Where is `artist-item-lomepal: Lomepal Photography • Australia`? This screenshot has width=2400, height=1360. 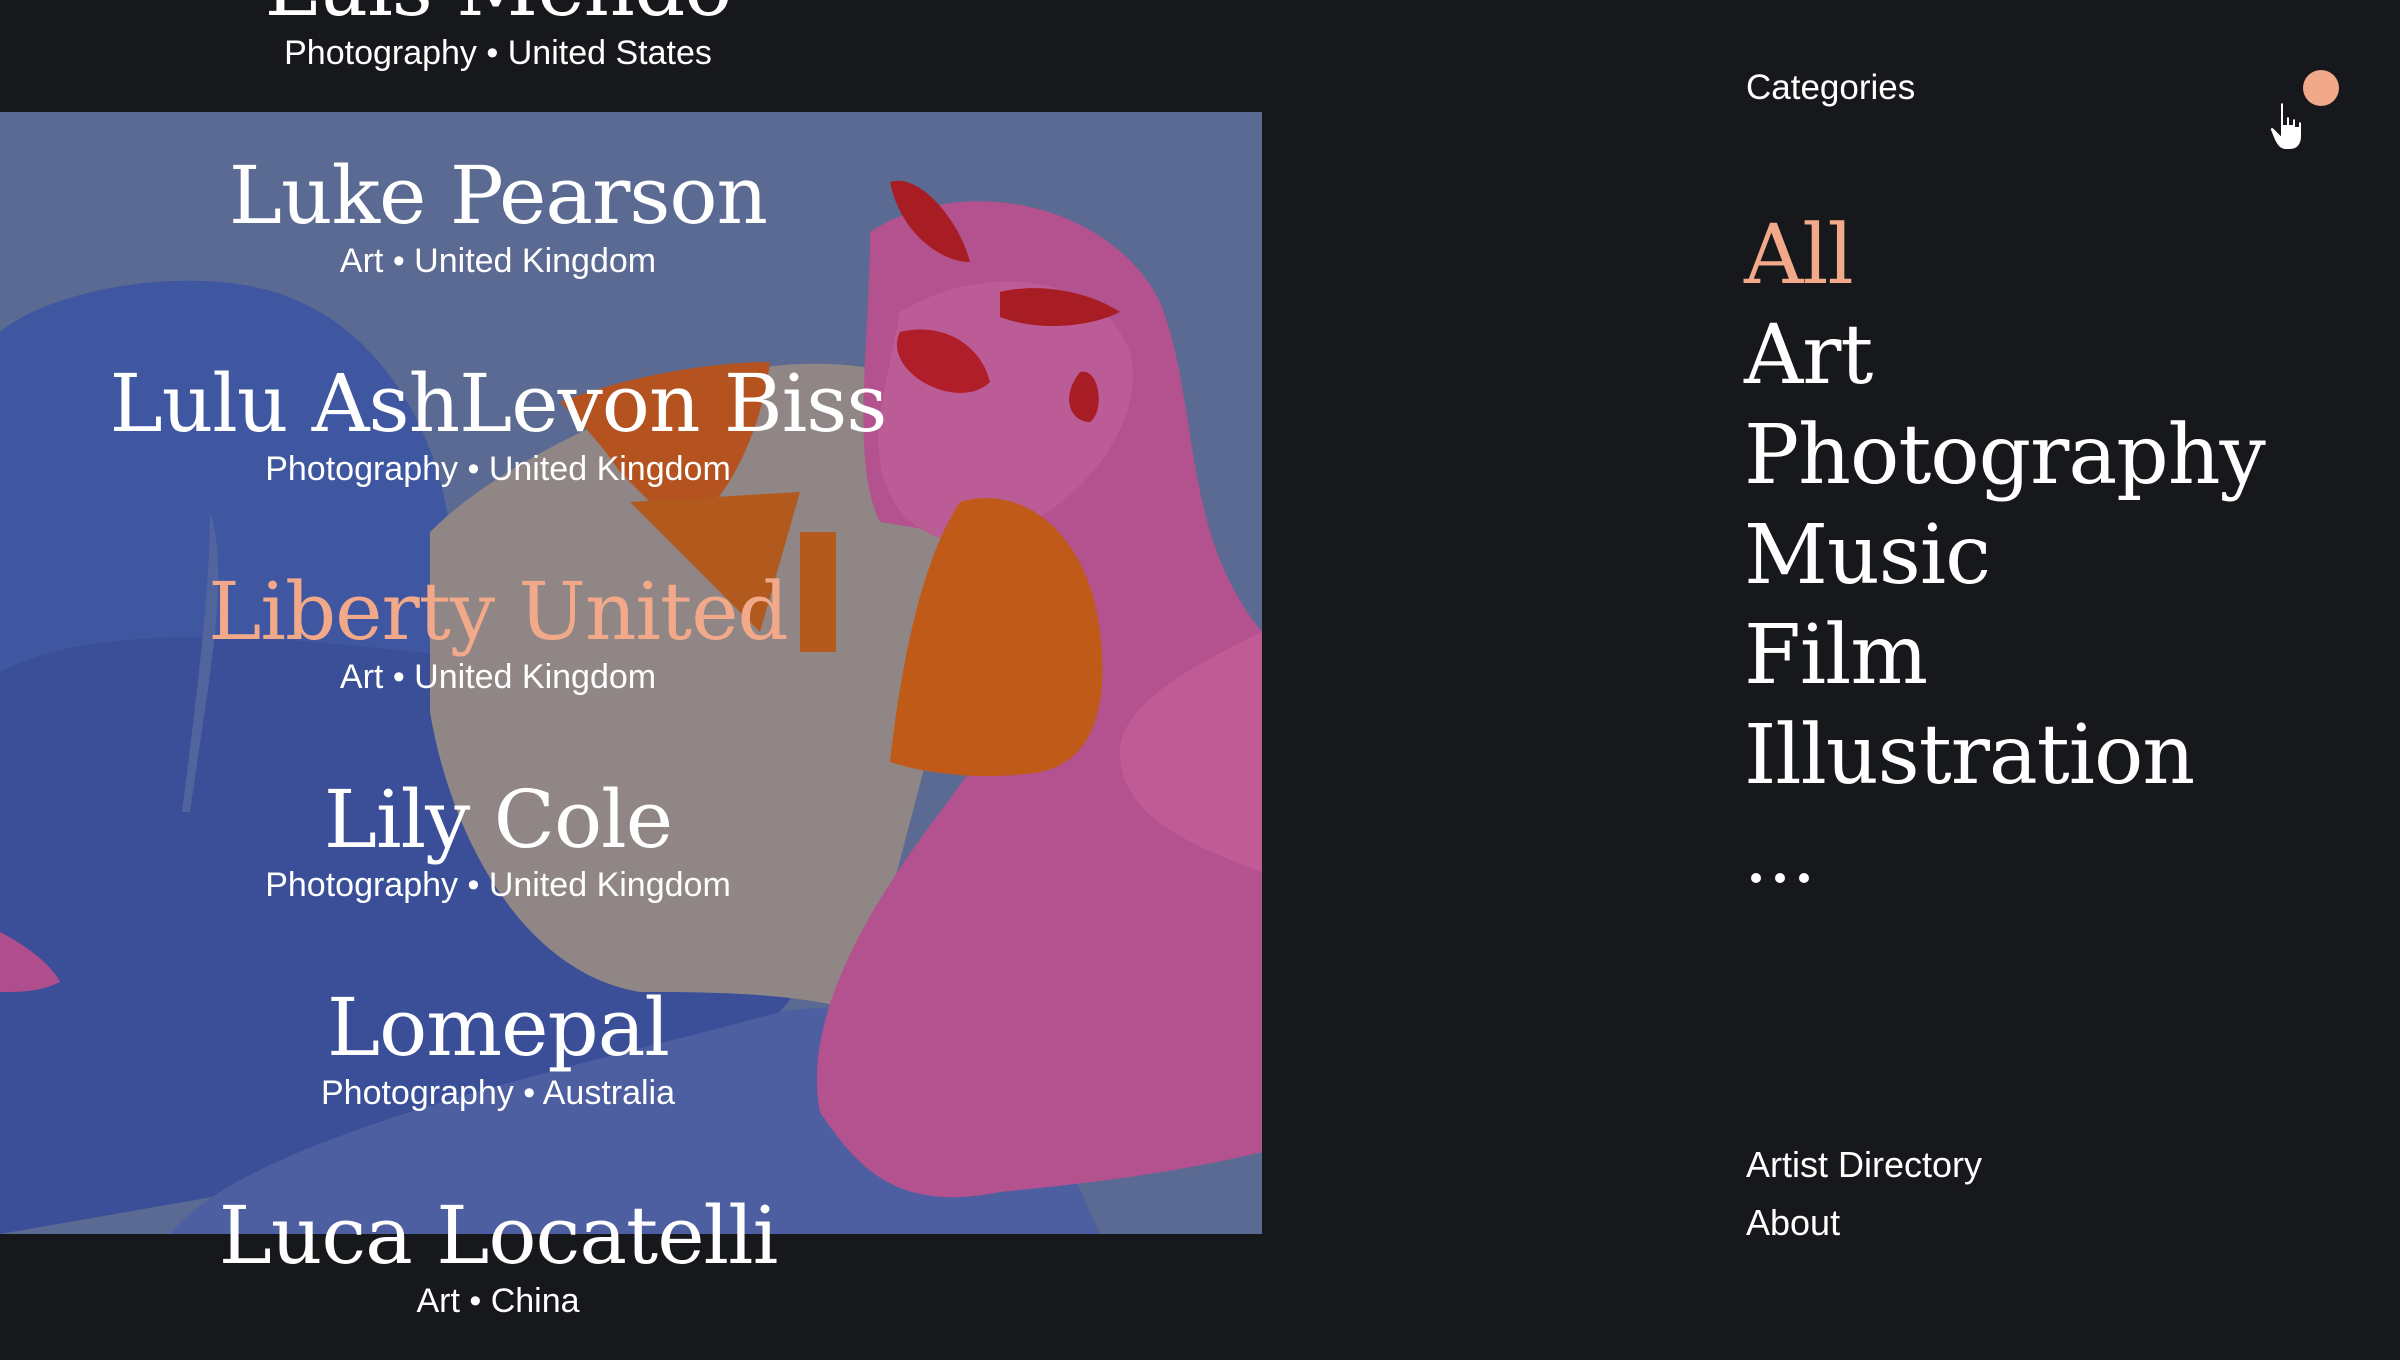
artist-item-lomepal: Lomepal Photography • Australia is located at coordinates (498, 1047).